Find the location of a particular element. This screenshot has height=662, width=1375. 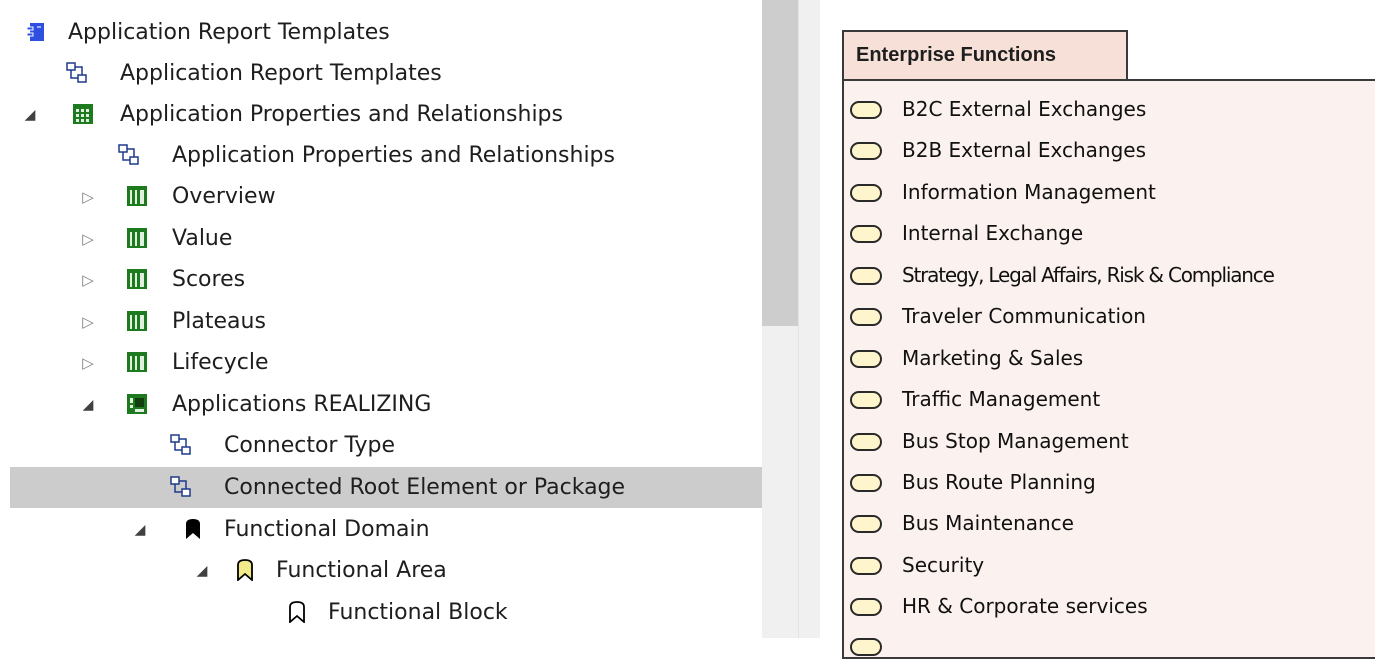

tree-item-label: Plateaus is located at coordinates (219, 321).